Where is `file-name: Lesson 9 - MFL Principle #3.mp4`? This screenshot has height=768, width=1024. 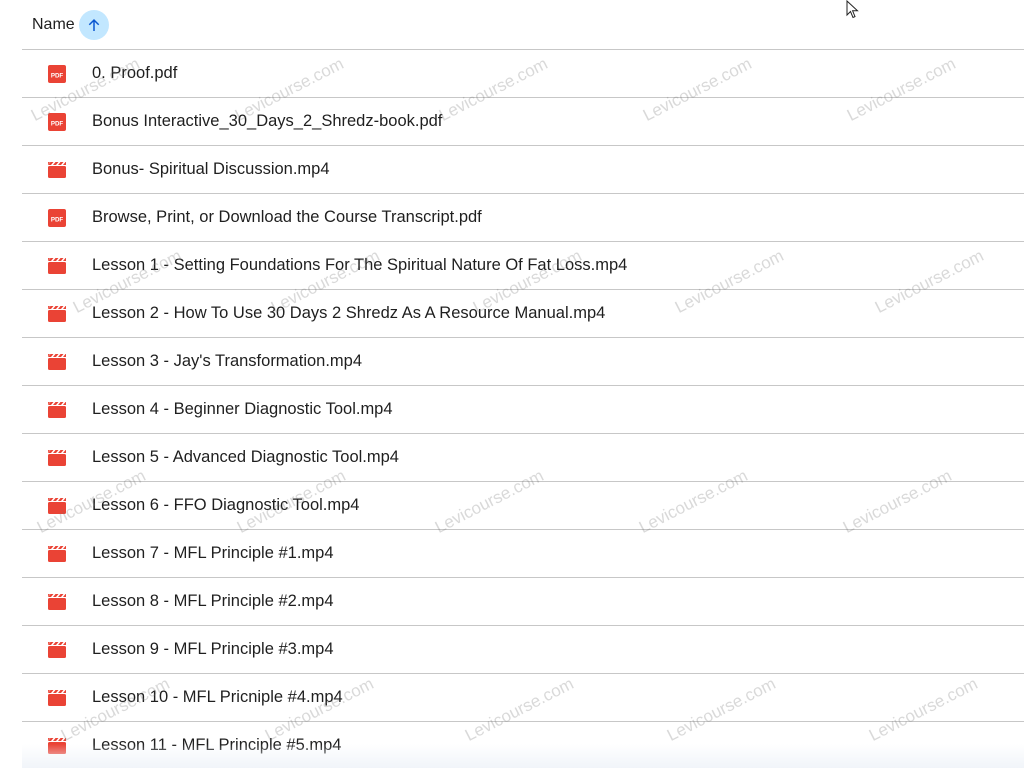
file-name: Lesson 9 - MFL Principle #3.mp4 is located at coordinates (213, 649).